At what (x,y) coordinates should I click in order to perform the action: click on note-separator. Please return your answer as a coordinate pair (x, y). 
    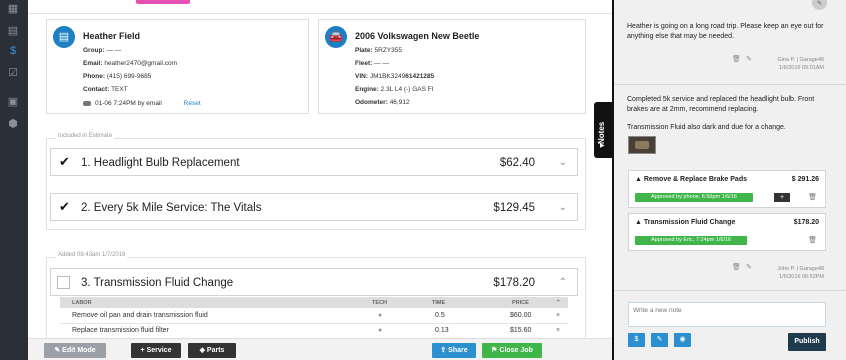
    Looking at the image, I should click on (730, 290).